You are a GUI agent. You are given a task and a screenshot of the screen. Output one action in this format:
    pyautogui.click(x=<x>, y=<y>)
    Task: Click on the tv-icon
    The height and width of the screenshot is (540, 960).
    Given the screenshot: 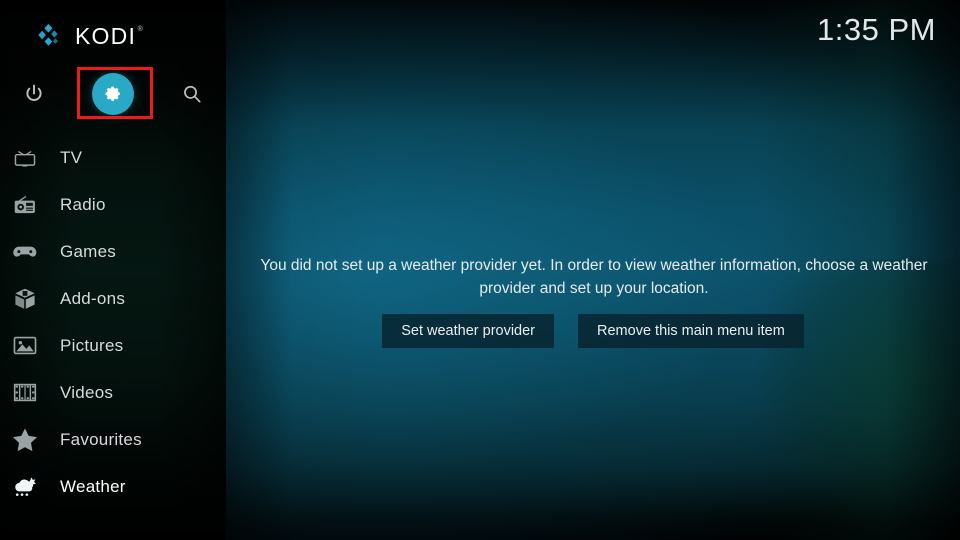 What is the action you would take?
    pyautogui.click(x=25, y=158)
    